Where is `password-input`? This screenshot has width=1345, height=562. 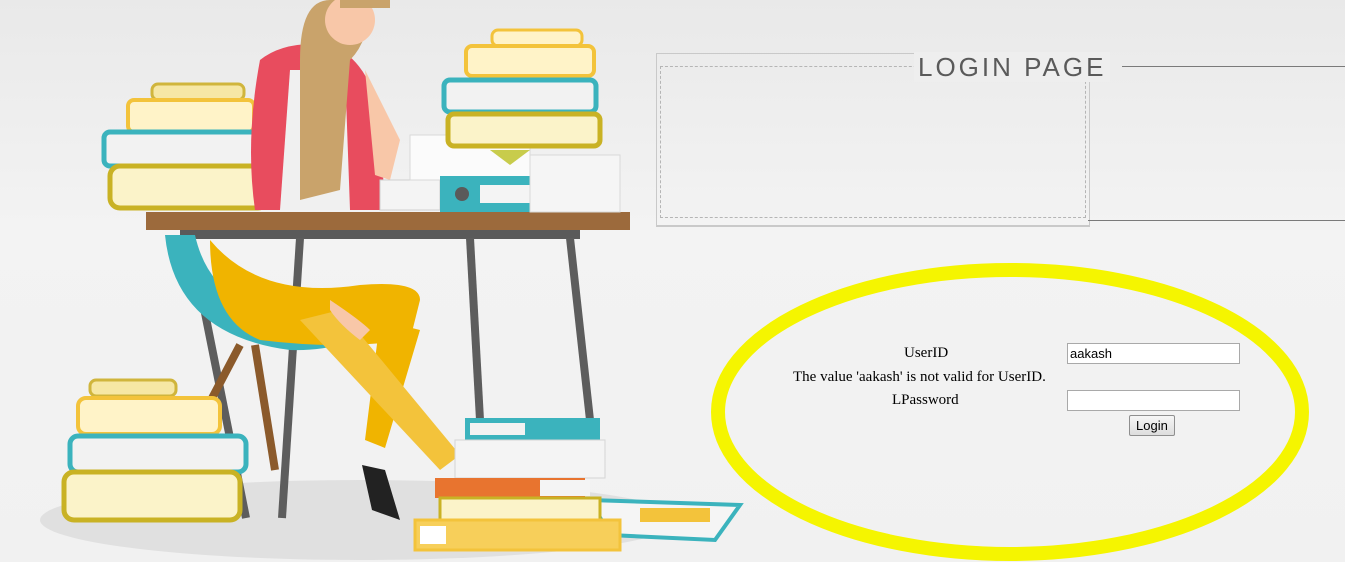 password-input is located at coordinates (1153, 400).